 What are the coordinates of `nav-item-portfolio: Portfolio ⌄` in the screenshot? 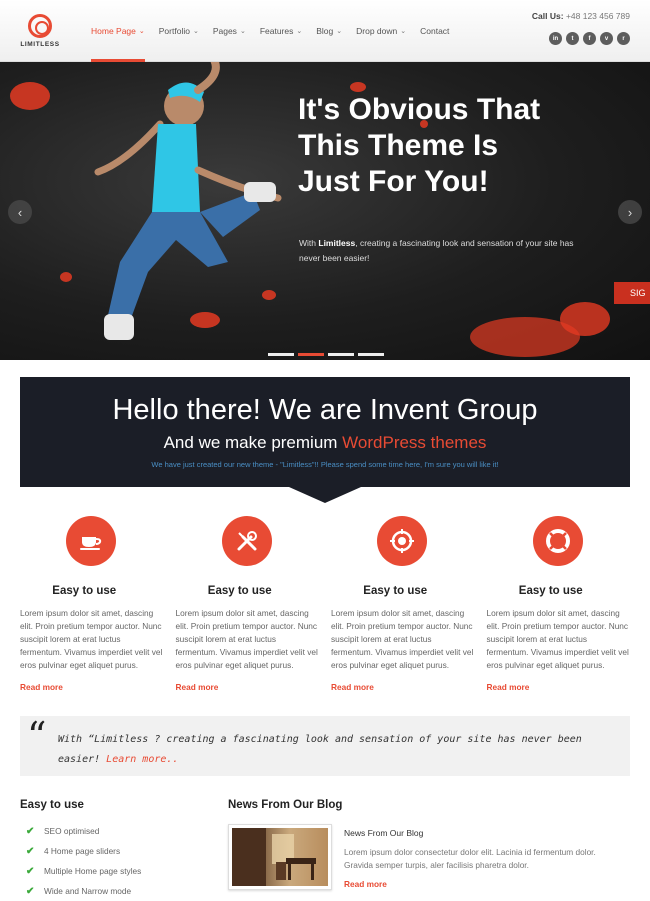 It's located at (179, 31).